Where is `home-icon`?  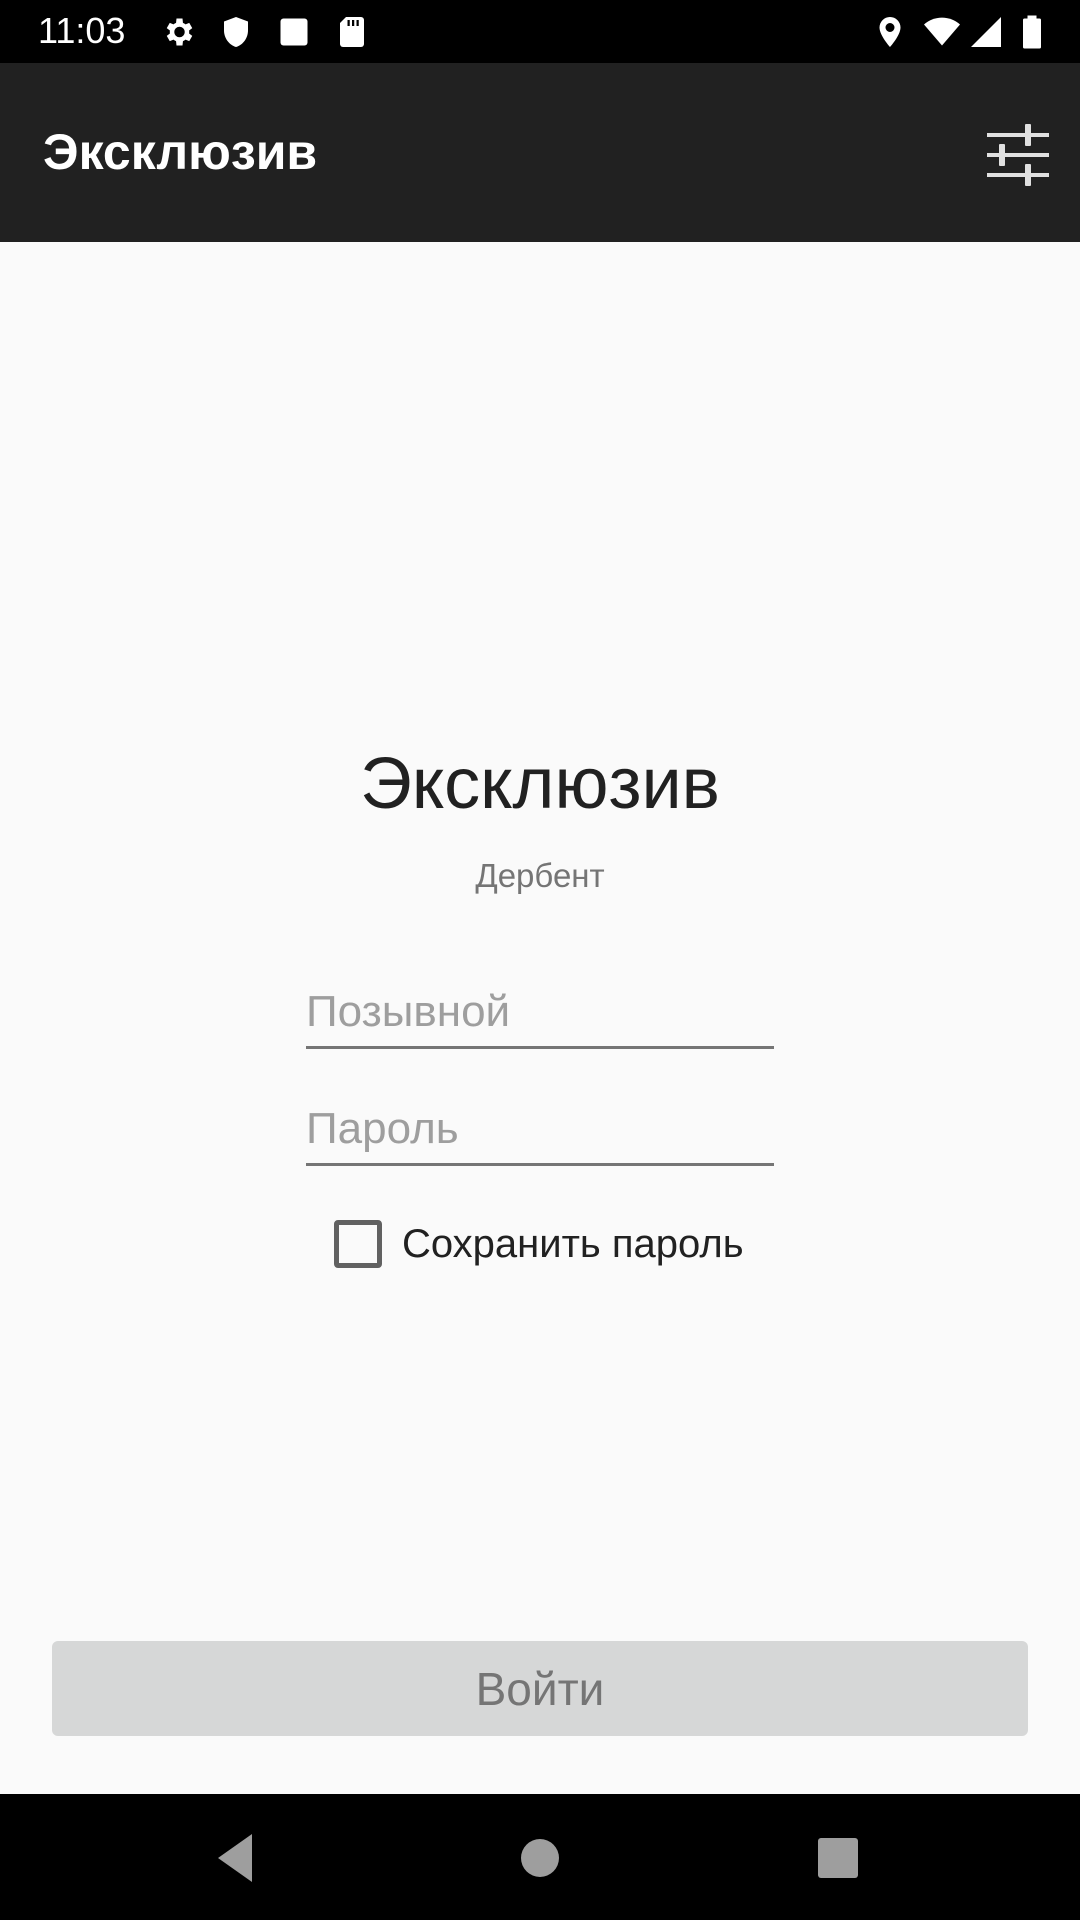
home-icon is located at coordinates (540, 1858).